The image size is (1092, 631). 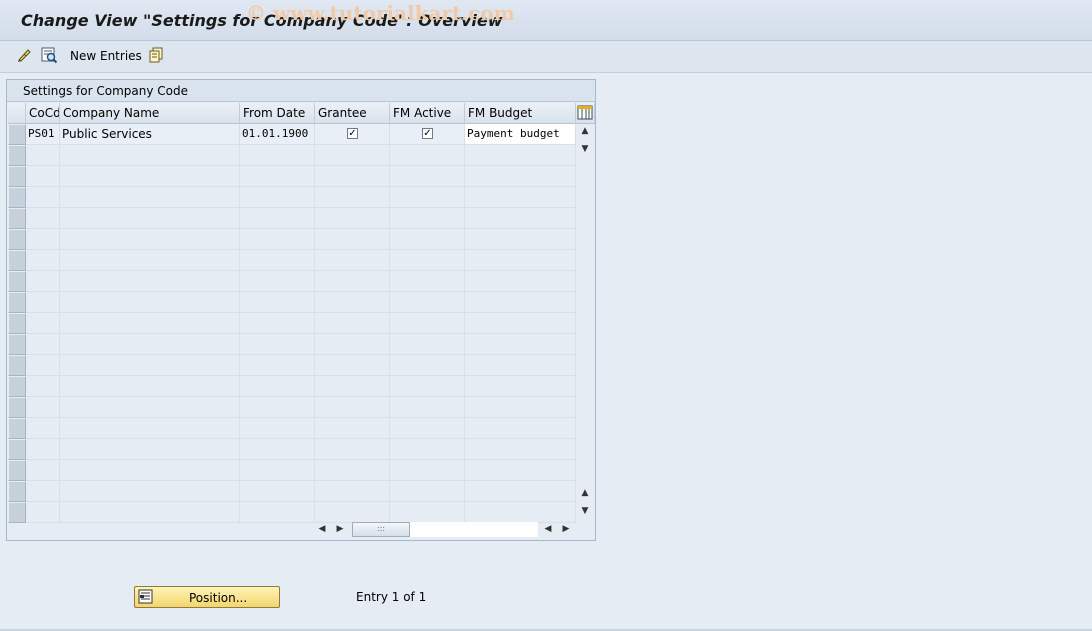 What do you see at coordinates (277, 113) in the screenshot?
I see `column-header-from-date: From Date` at bounding box center [277, 113].